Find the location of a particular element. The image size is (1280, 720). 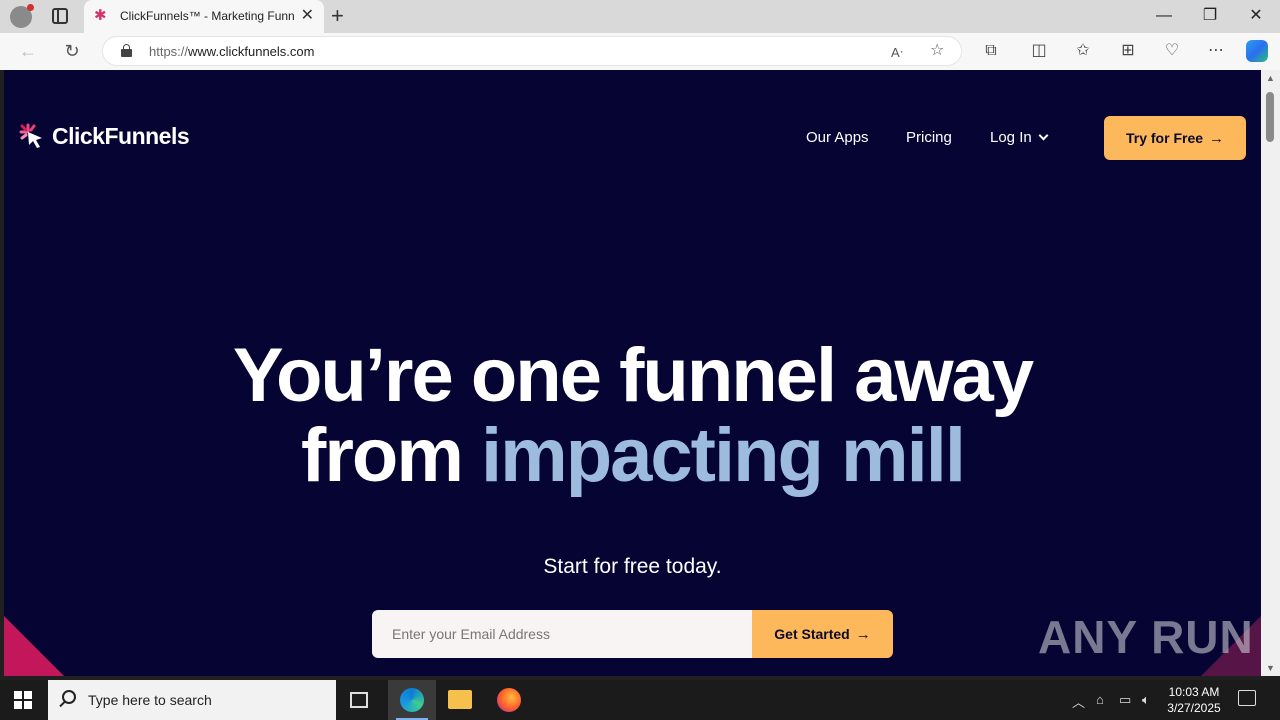

lock-icon is located at coordinates (126, 50).